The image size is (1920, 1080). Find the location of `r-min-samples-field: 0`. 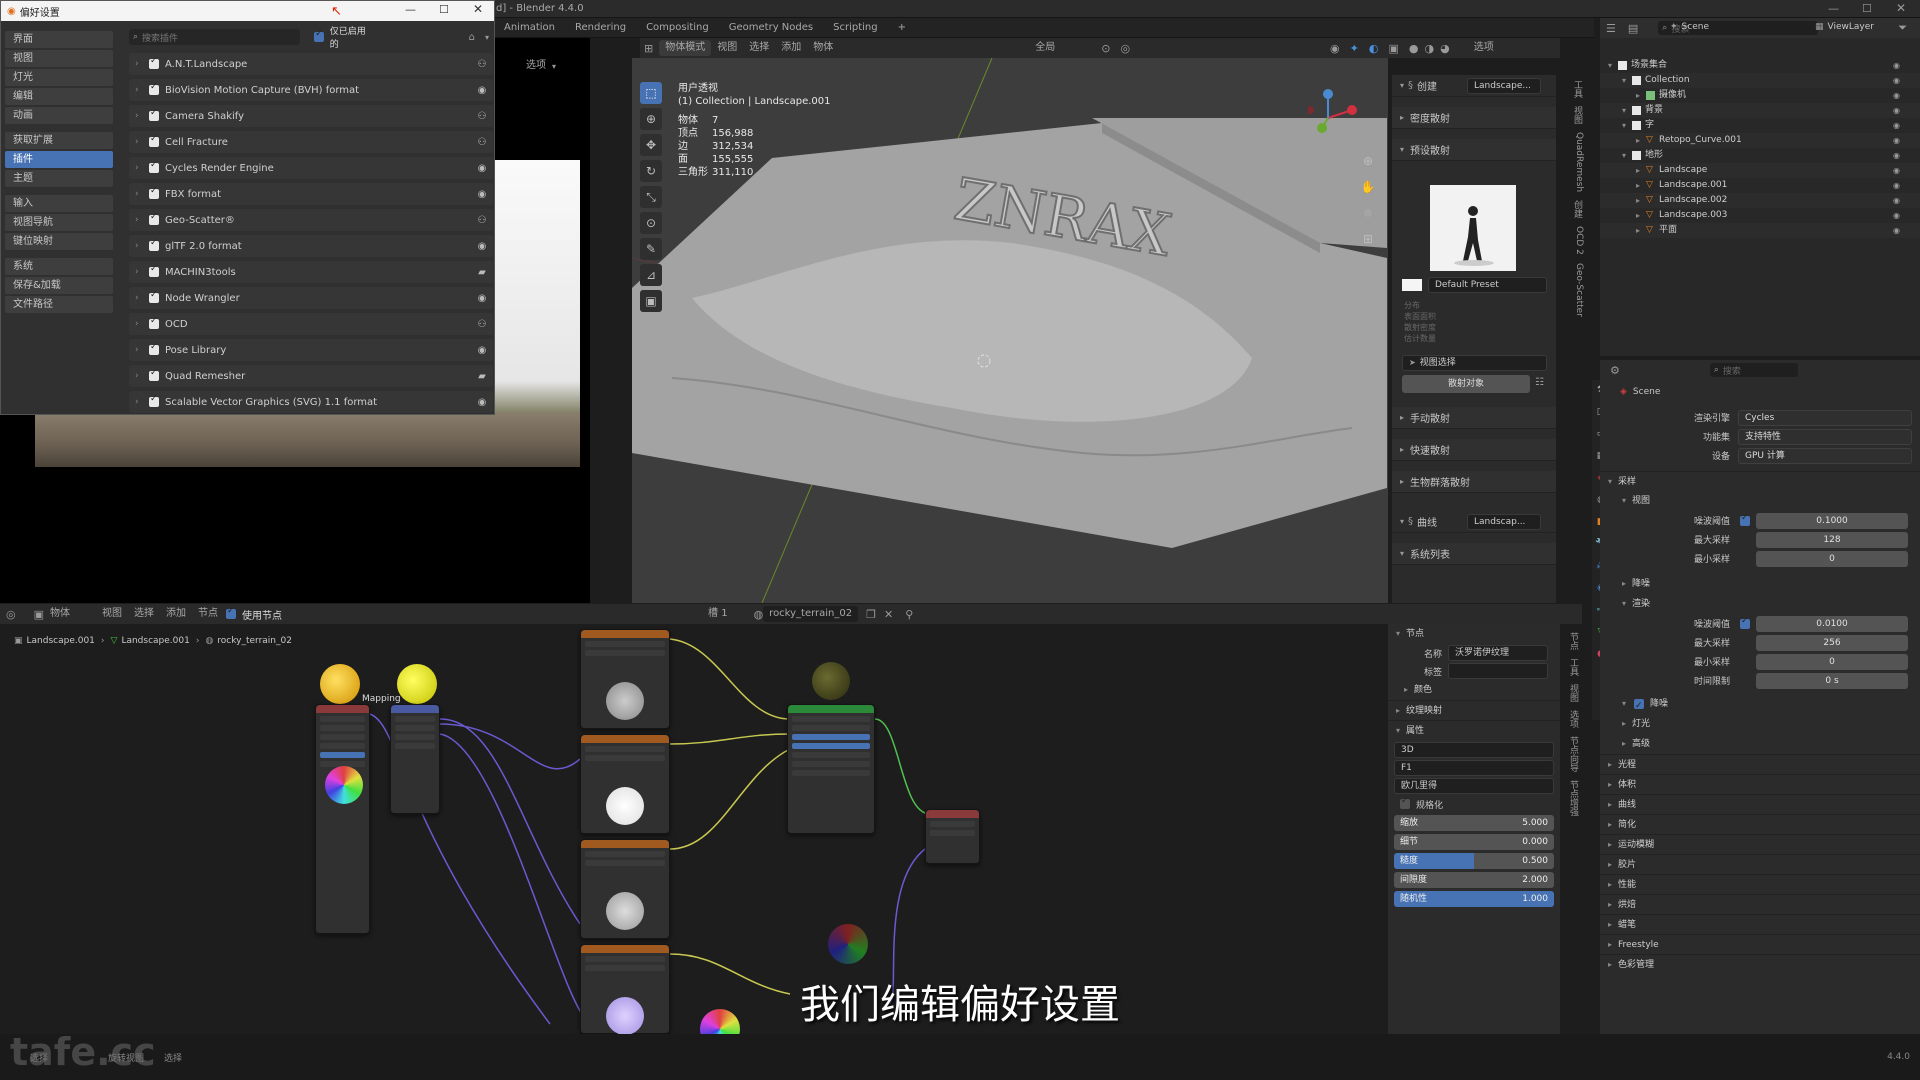

r-min-samples-field: 0 is located at coordinates (1832, 661).